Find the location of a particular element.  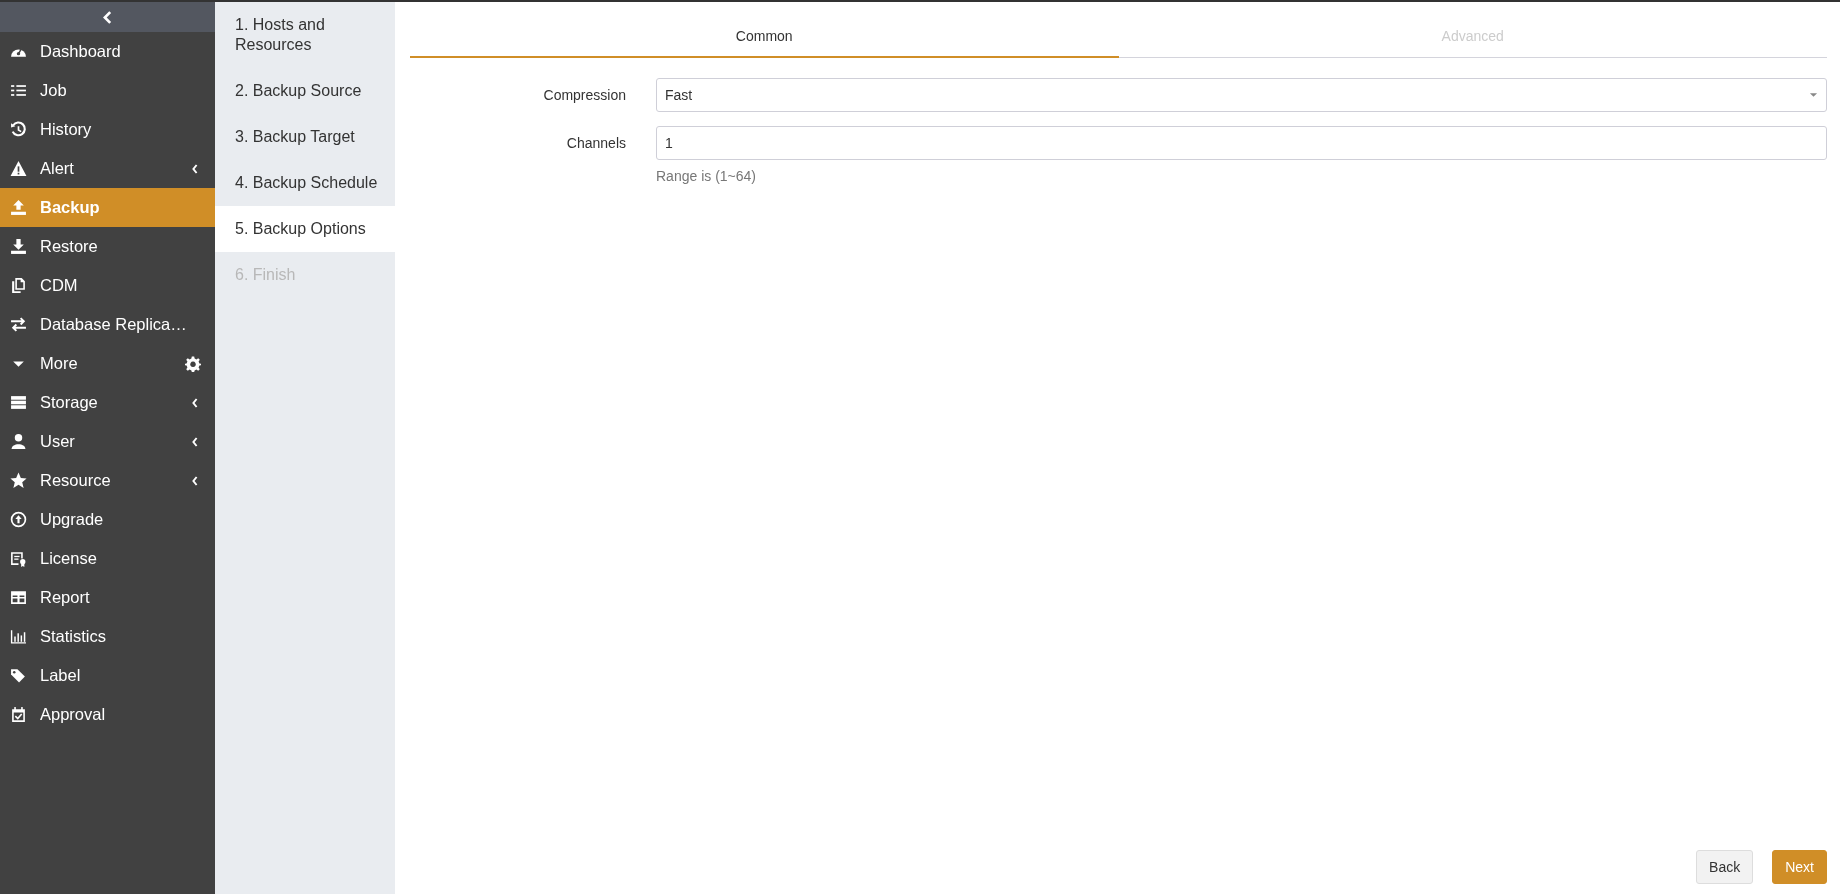

user-icon is located at coordinates (18, 441).